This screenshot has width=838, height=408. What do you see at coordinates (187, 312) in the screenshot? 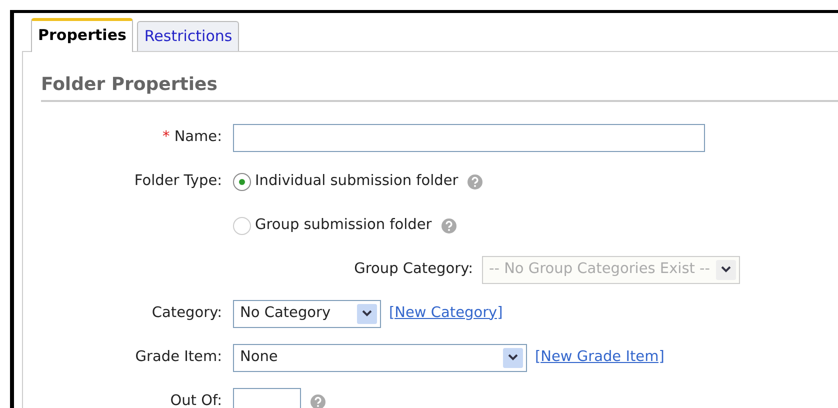
I see `field-label: Category:` at bounding box center [187, 312].